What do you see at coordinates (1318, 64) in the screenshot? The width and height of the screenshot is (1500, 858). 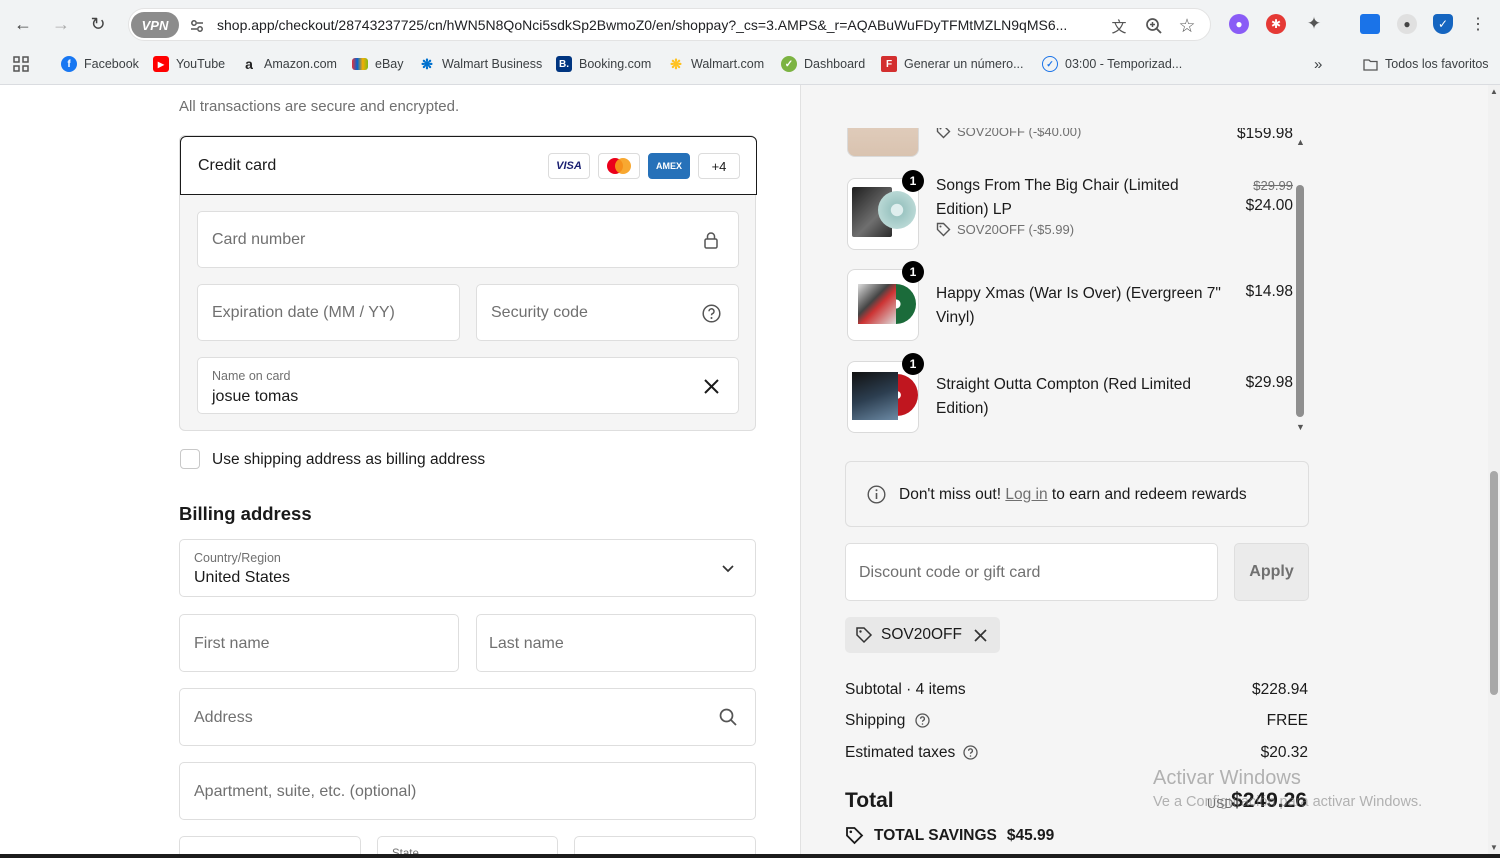 I see `more-bookmarks-icon: »` at bounding box center [1318, 64].